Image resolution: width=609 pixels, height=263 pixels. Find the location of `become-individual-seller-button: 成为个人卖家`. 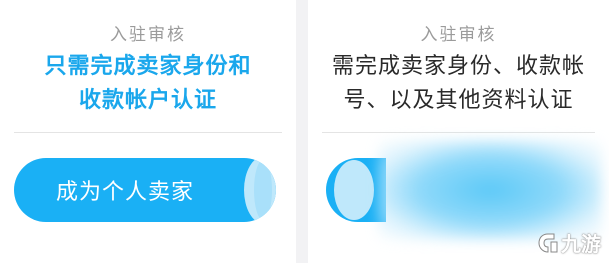

become-individual-seller-button: 成为个人卖家 is located at coordinates (145, 190).